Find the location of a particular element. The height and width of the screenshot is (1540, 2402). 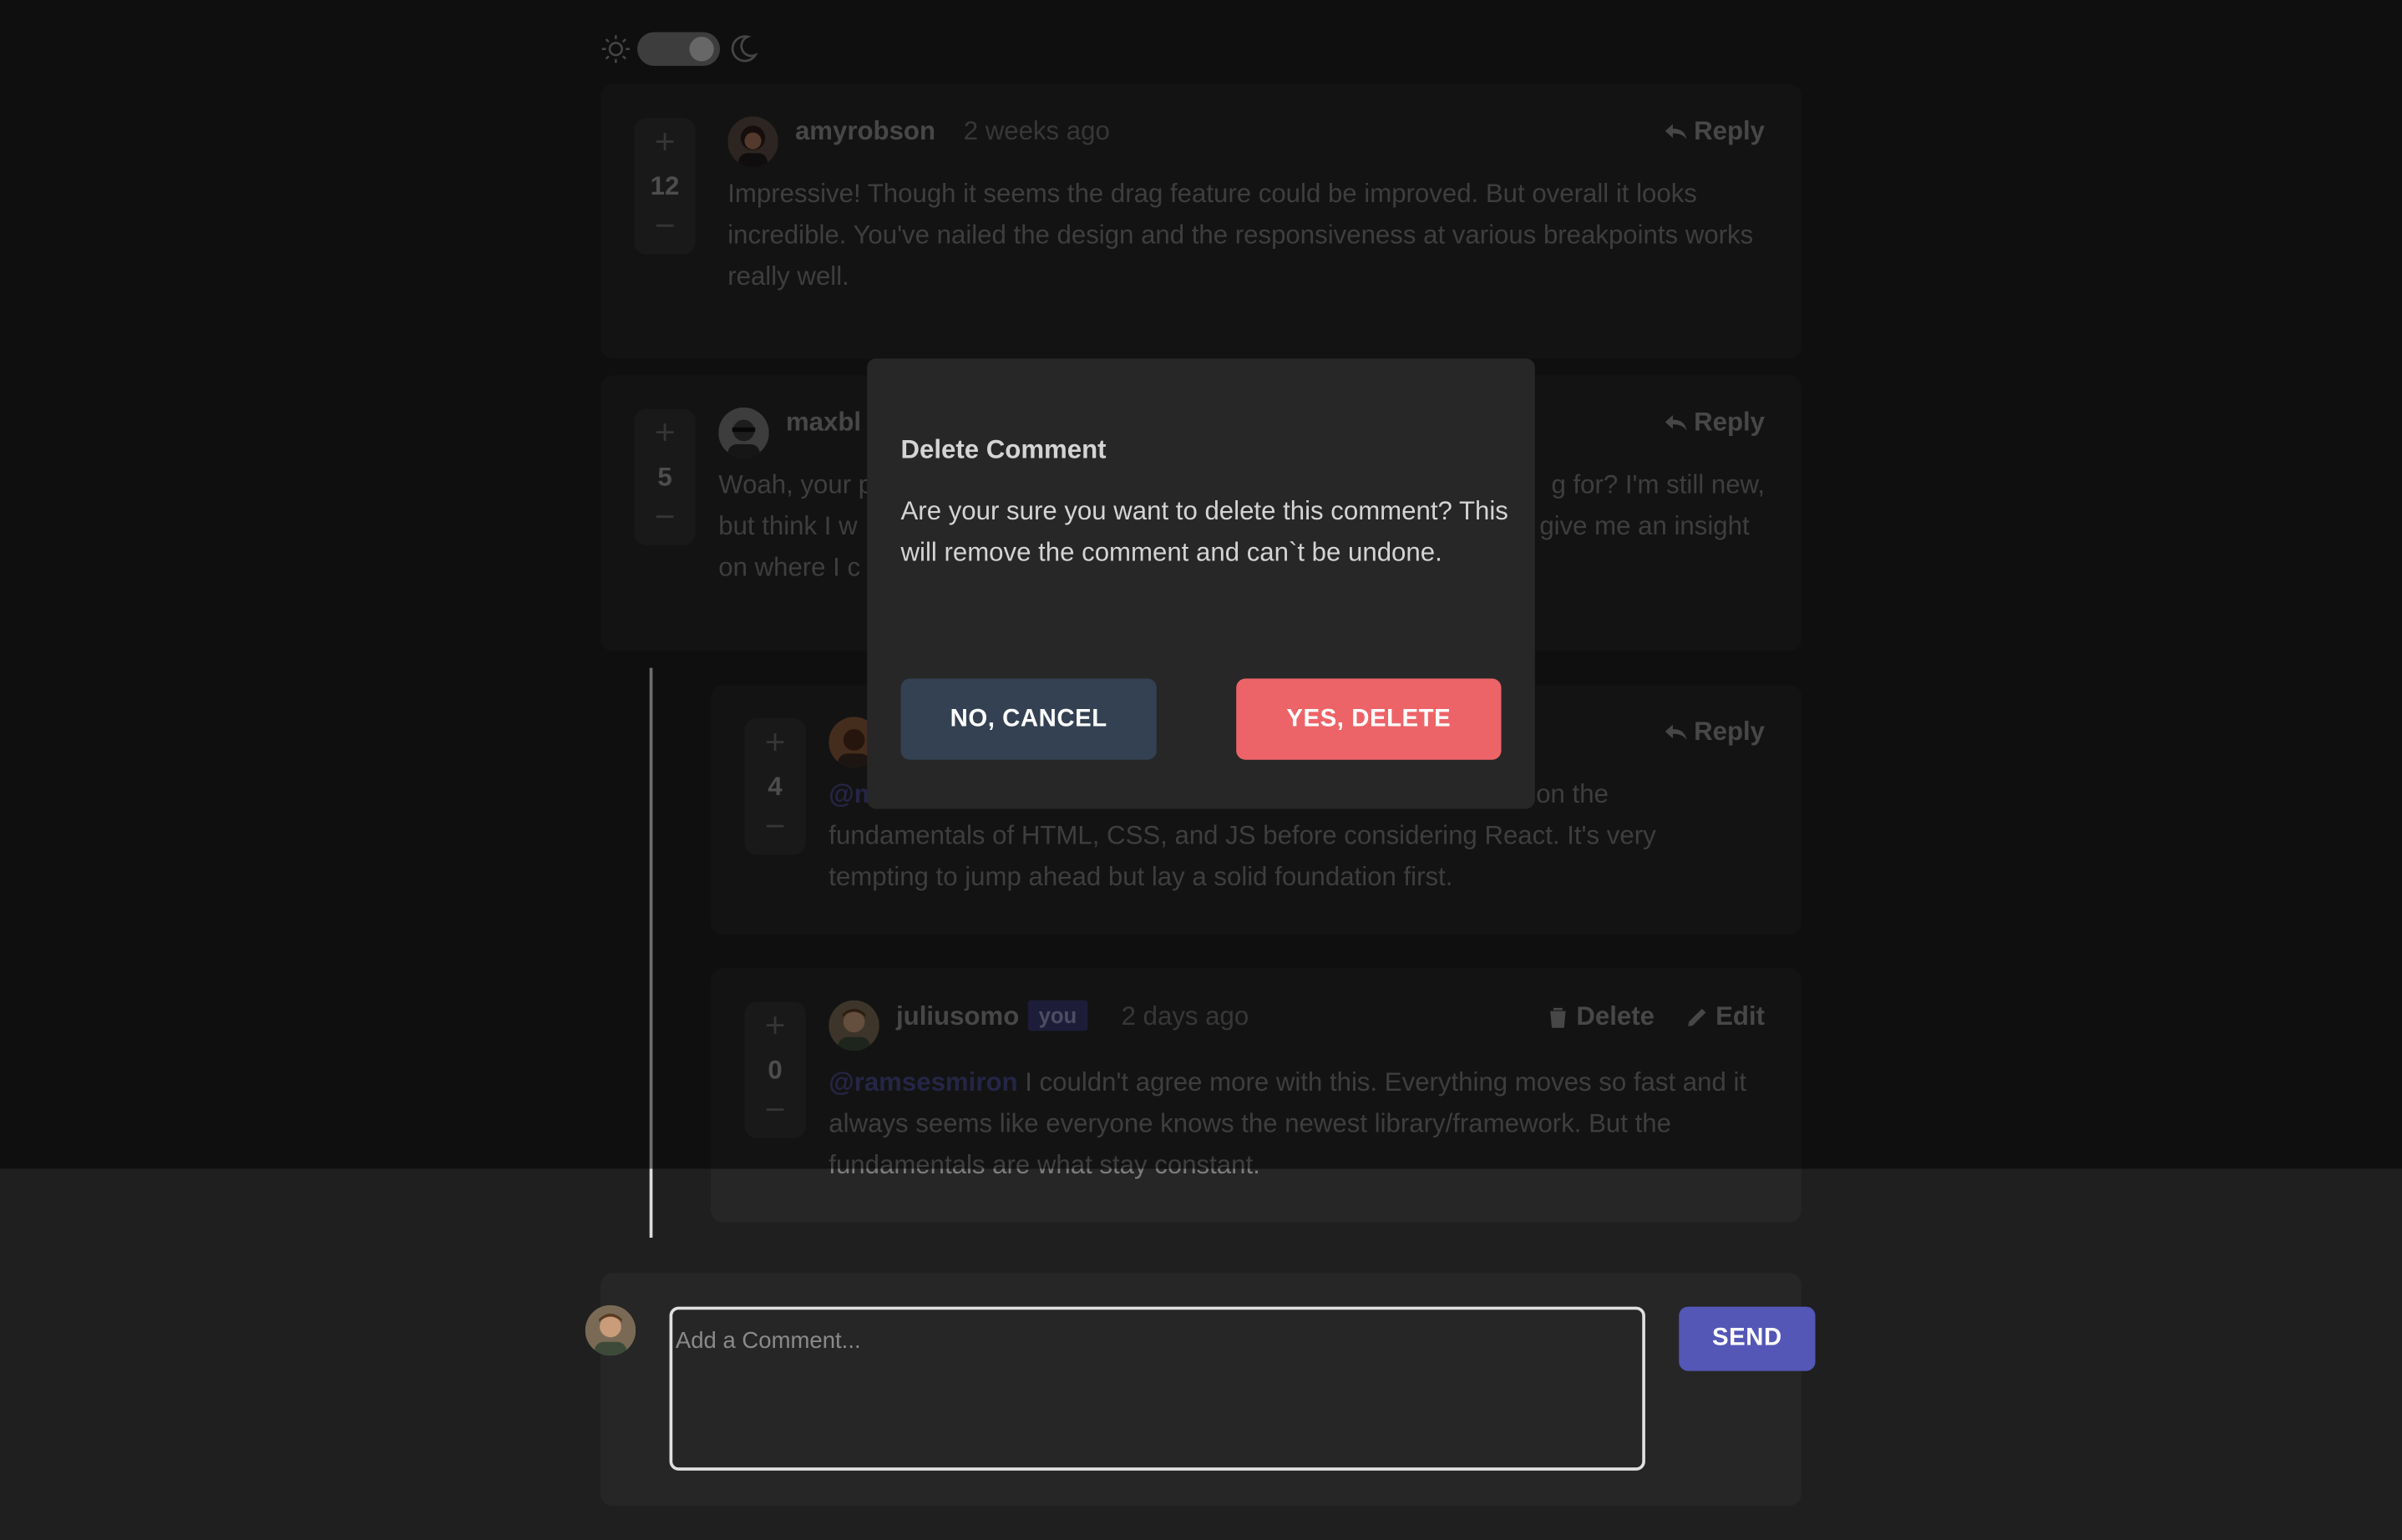

cancel-button: NO, CANCEL is located at coordinates (1028, 719).